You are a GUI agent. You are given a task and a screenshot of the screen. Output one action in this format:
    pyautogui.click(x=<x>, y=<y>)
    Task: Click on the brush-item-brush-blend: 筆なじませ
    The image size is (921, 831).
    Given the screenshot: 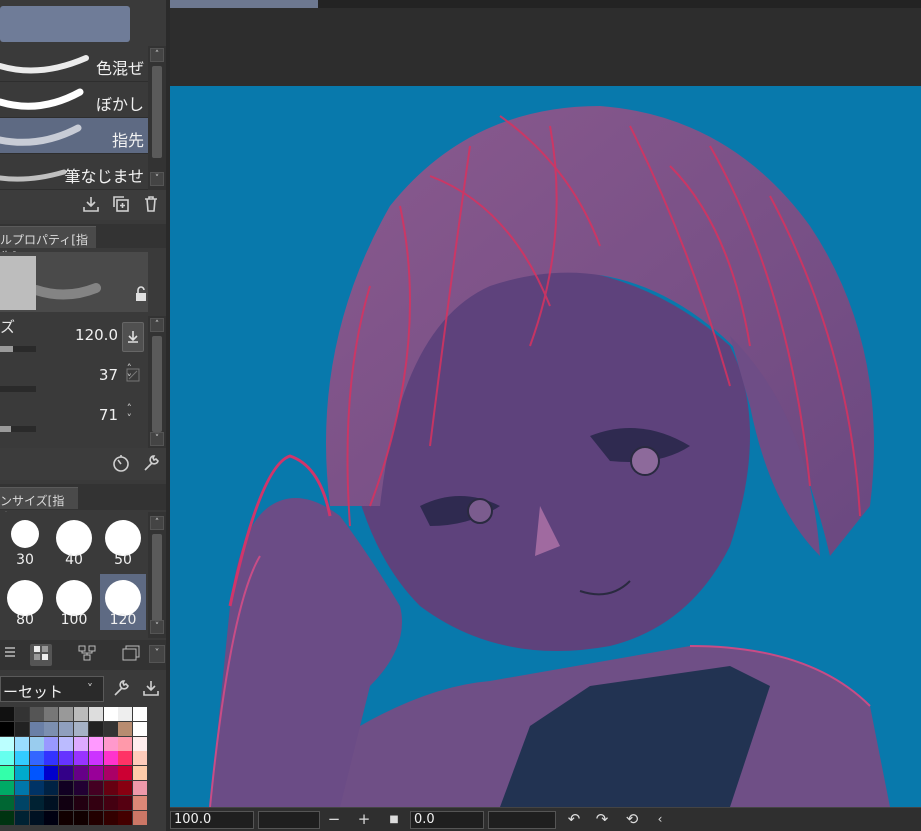 What is the action you would take?
    pyautogui.click(x=74, y=172)
    